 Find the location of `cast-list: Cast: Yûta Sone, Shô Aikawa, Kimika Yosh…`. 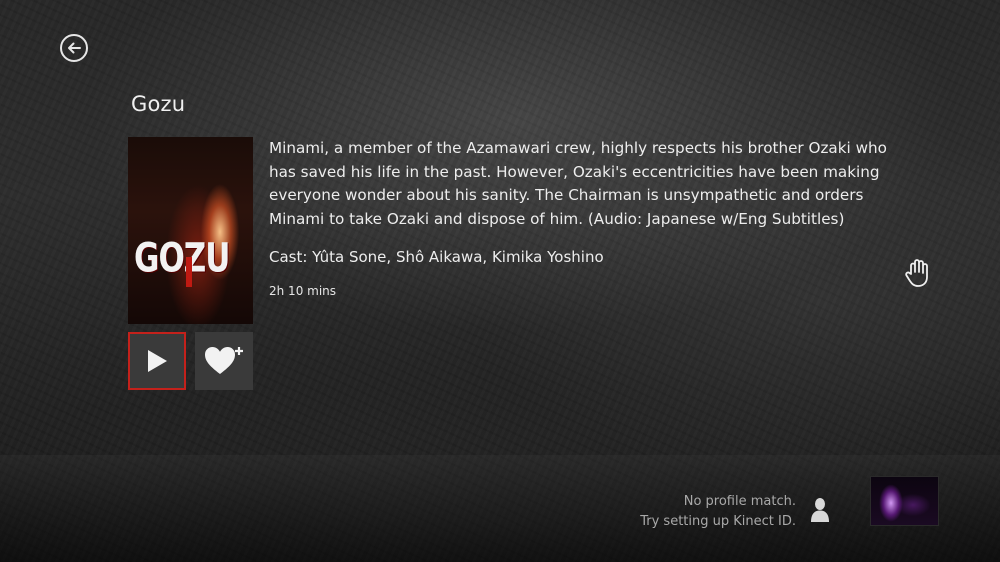

cast-list: Cast: Yûta Sone, Shô Aikawa, Kimika Yosh… is located at coordinates (436, 257).